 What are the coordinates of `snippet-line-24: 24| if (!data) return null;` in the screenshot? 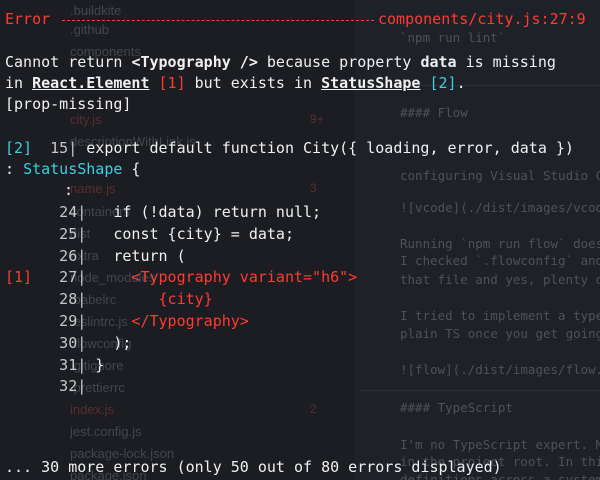 It's located at (163, 212).